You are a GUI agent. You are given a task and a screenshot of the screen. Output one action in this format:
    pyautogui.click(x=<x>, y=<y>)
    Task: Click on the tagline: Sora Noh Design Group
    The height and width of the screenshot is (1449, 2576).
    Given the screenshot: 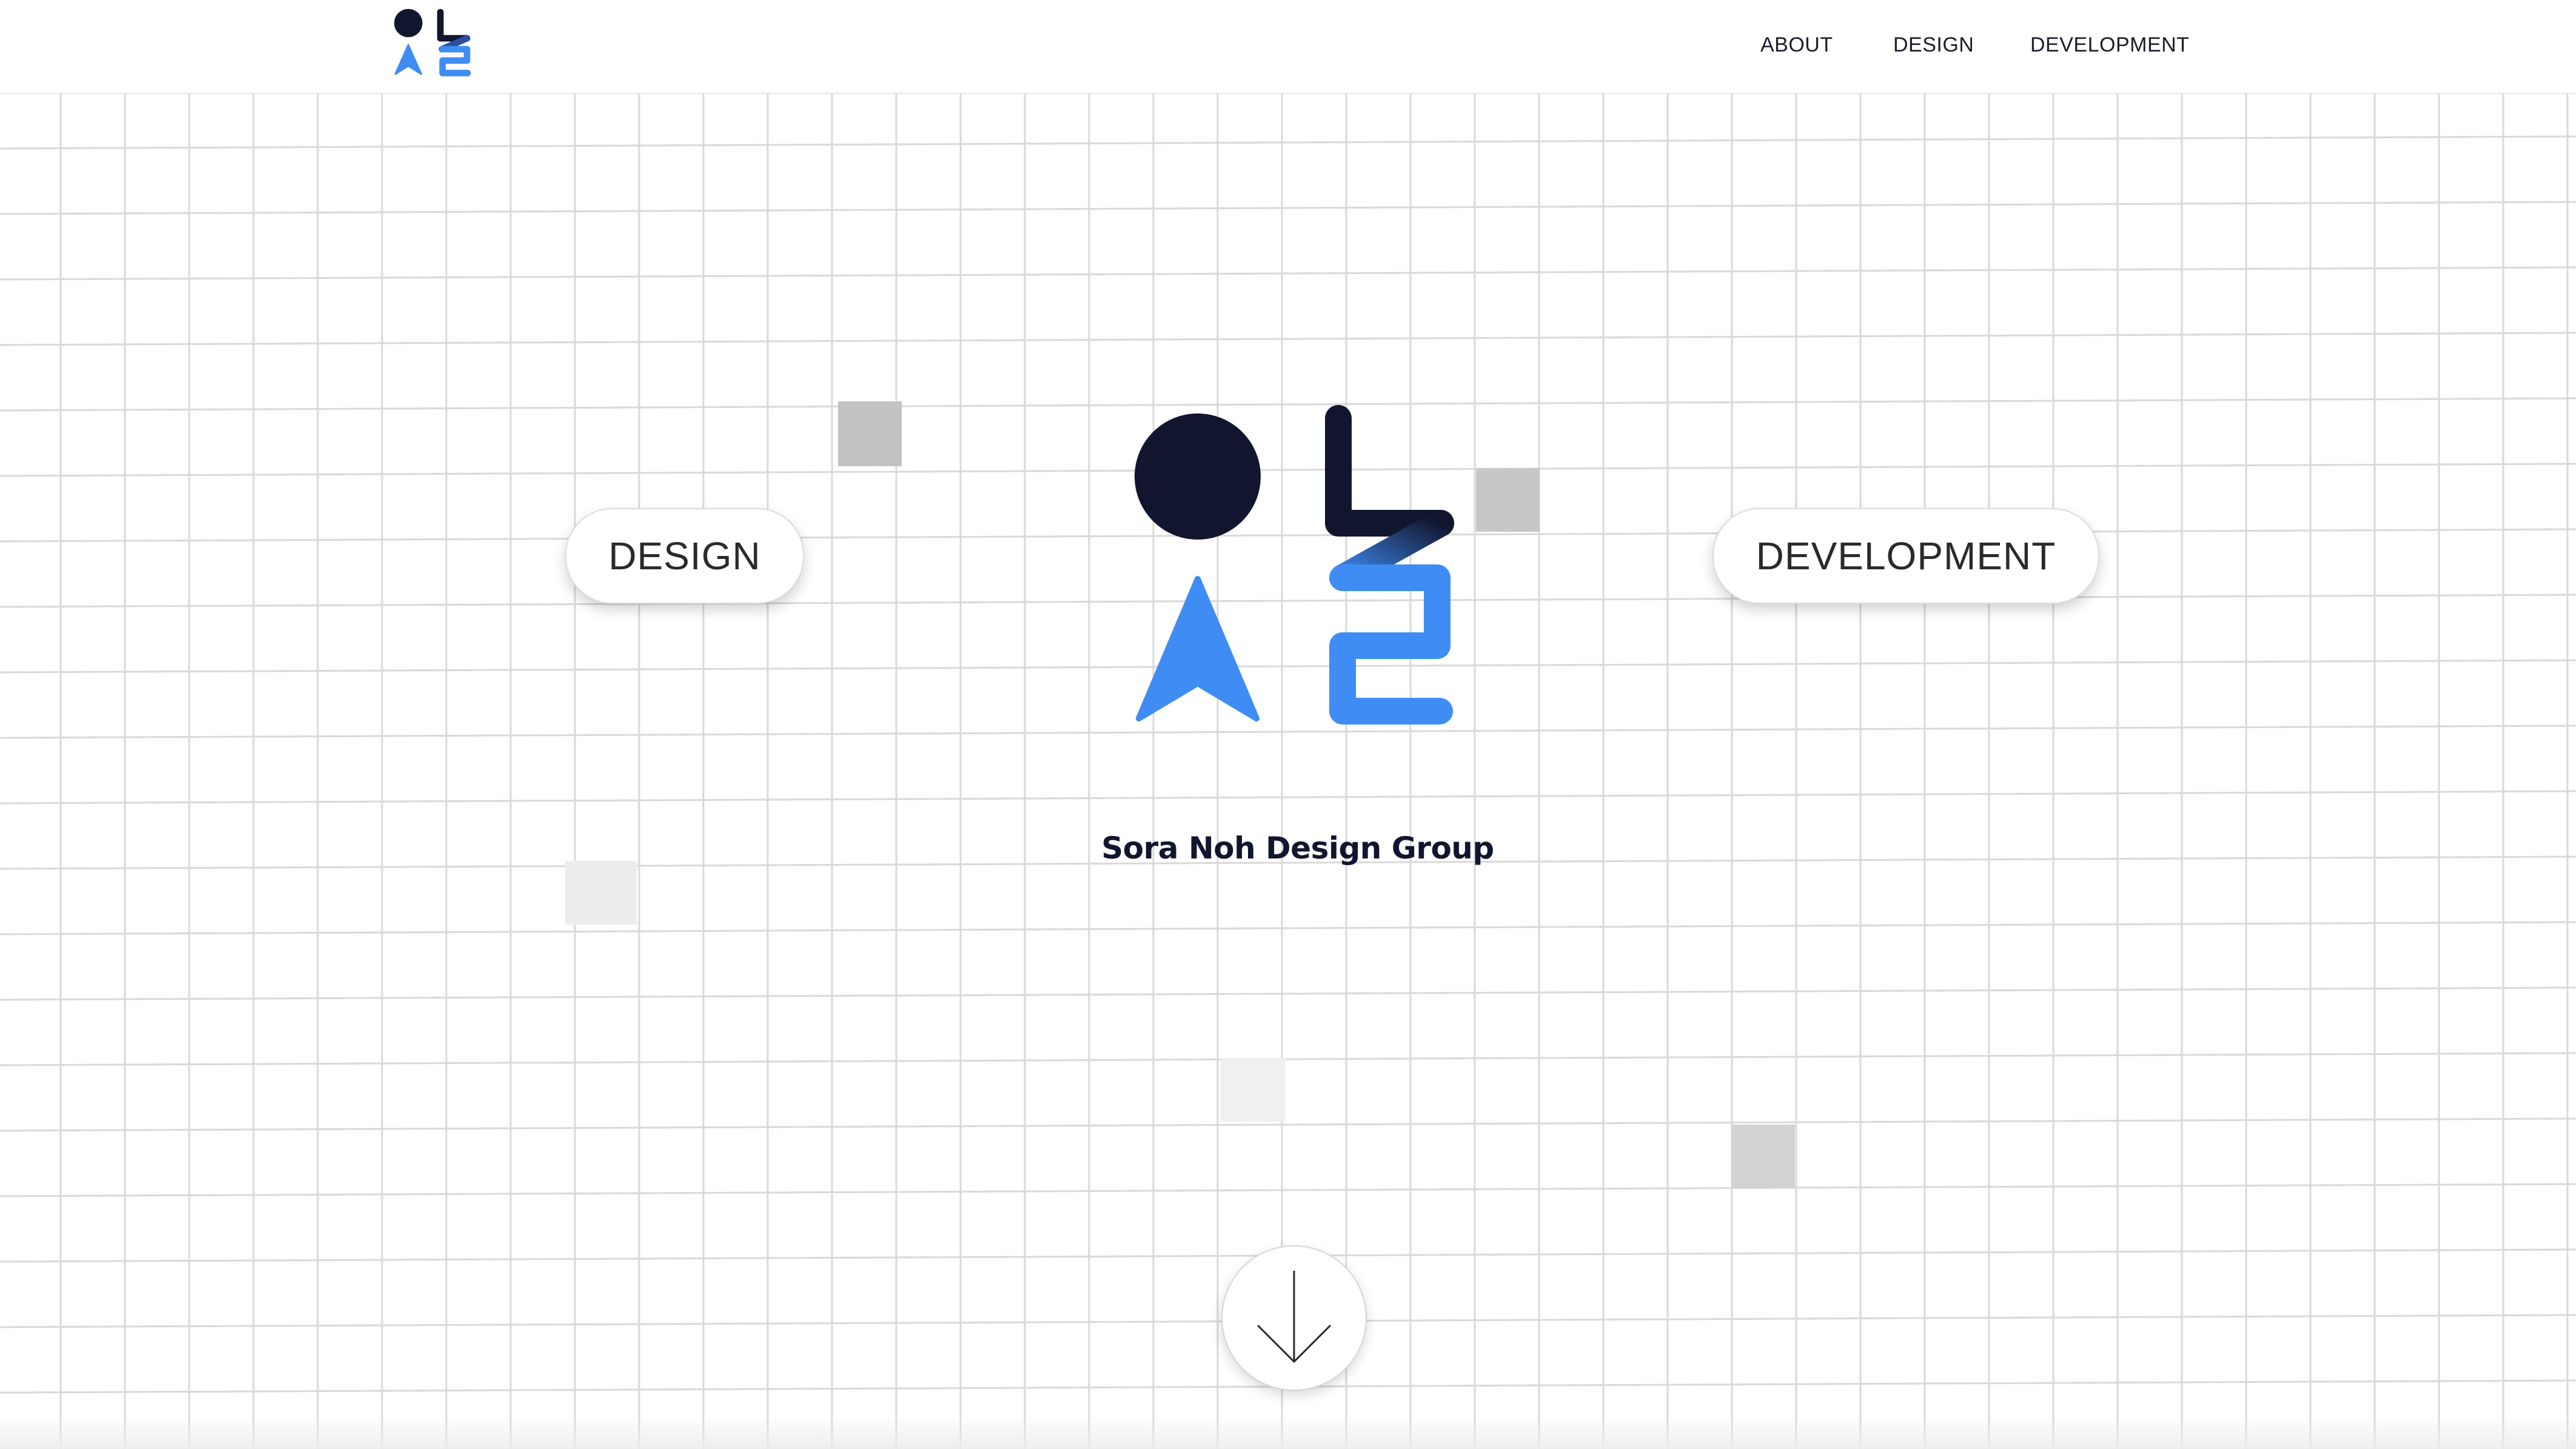 What is the action you would take?
    pyautogui.click(x=1298, y=848)
    